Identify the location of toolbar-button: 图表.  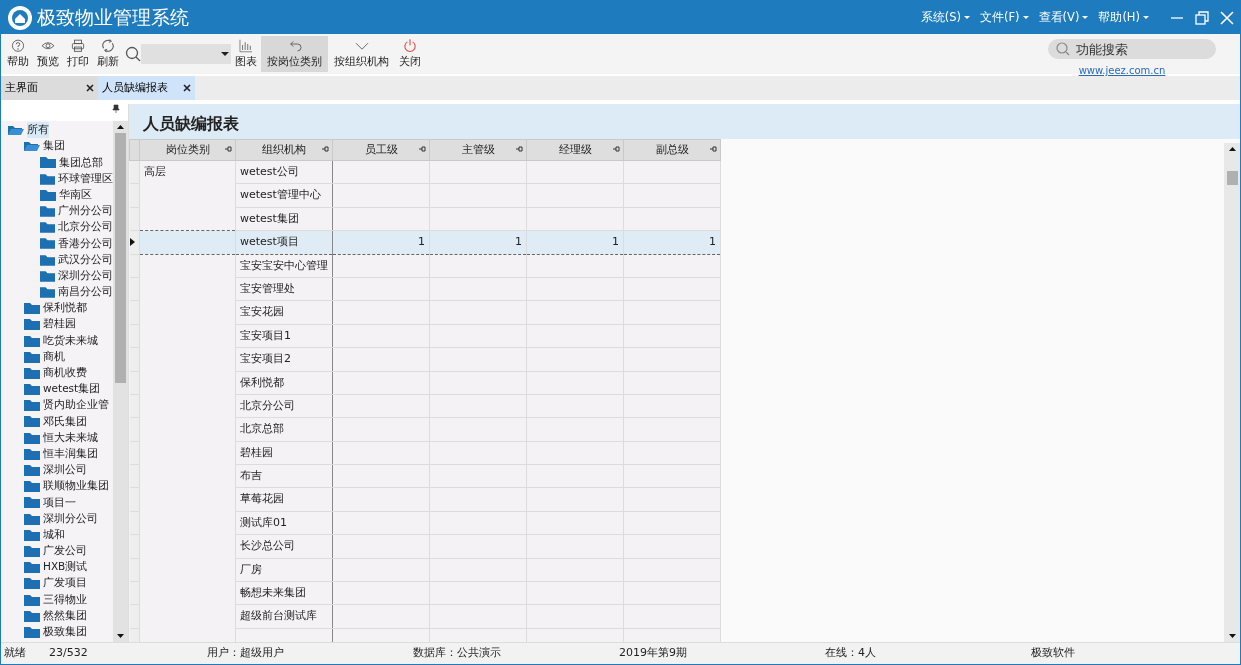
(246, 54).